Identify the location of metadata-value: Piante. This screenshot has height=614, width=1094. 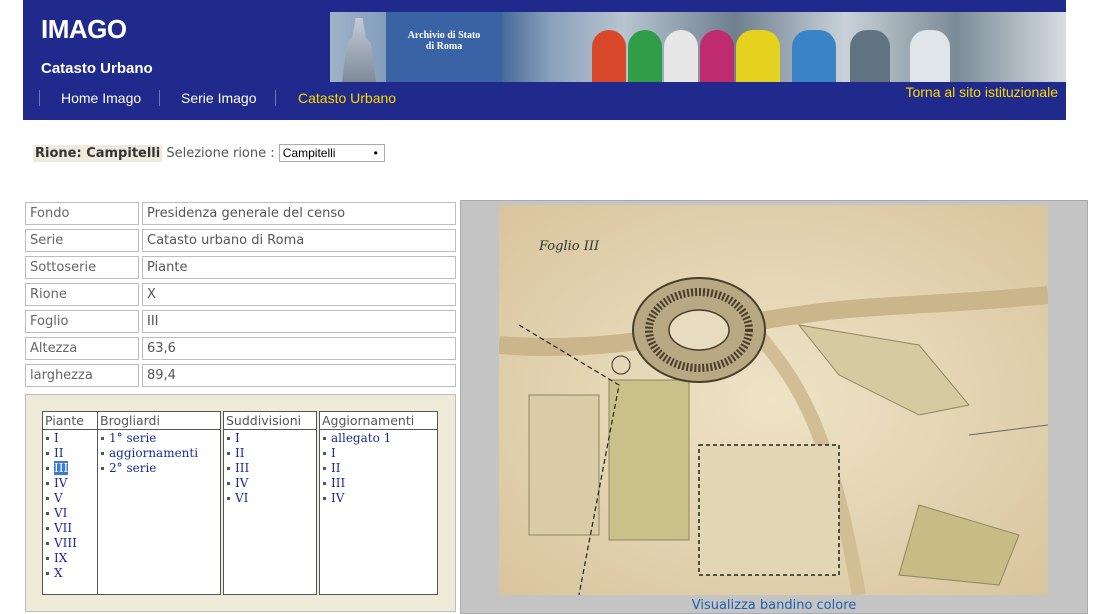
(299, 267).